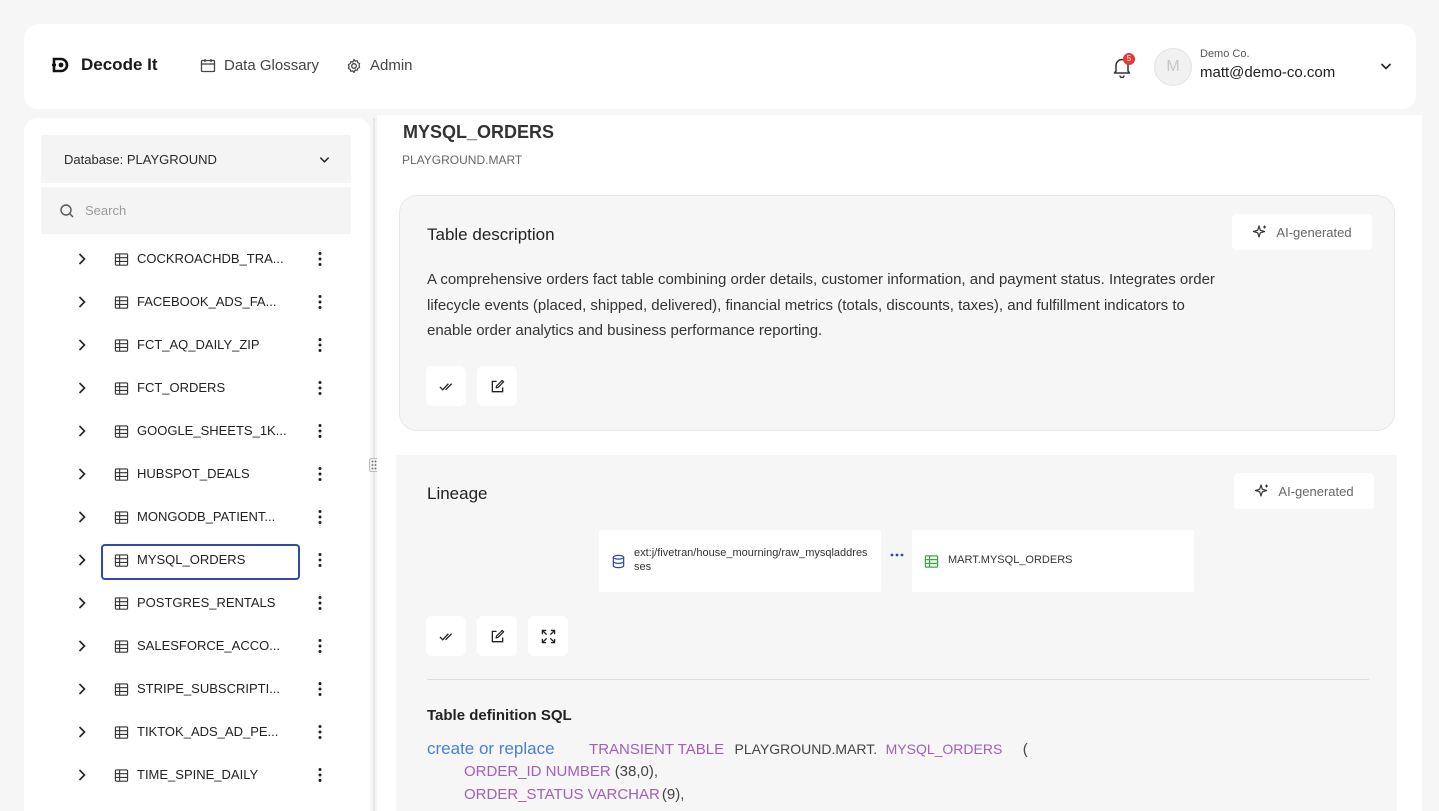 The image size is (1439, 811). Describe the element at coordinates (181, 387) in the screenshot. I see `tree-item-label: FCT_ORDERS` at that location.